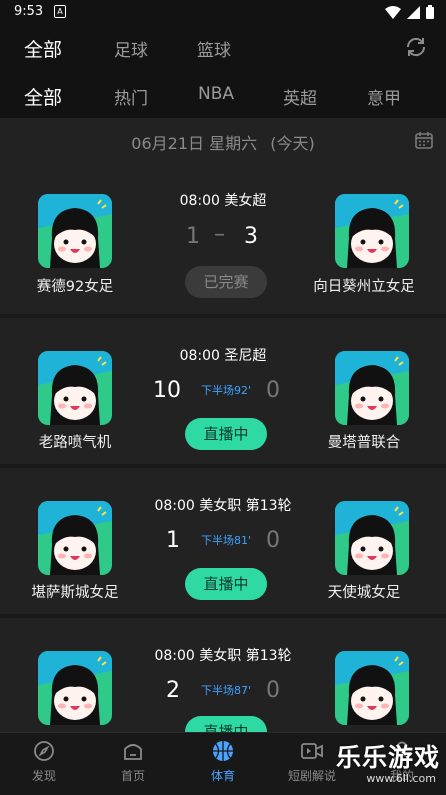  I want to click on nav-label: 首页, so click(132, 776).